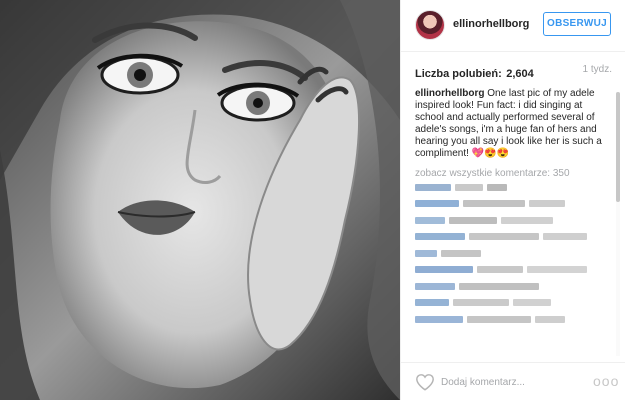 The height and width of the screenshot is (400, 625). Describe the element at coordinates (597, 69) in the screenshot. I see `post-timestamp: 1 tydz.` at that location.